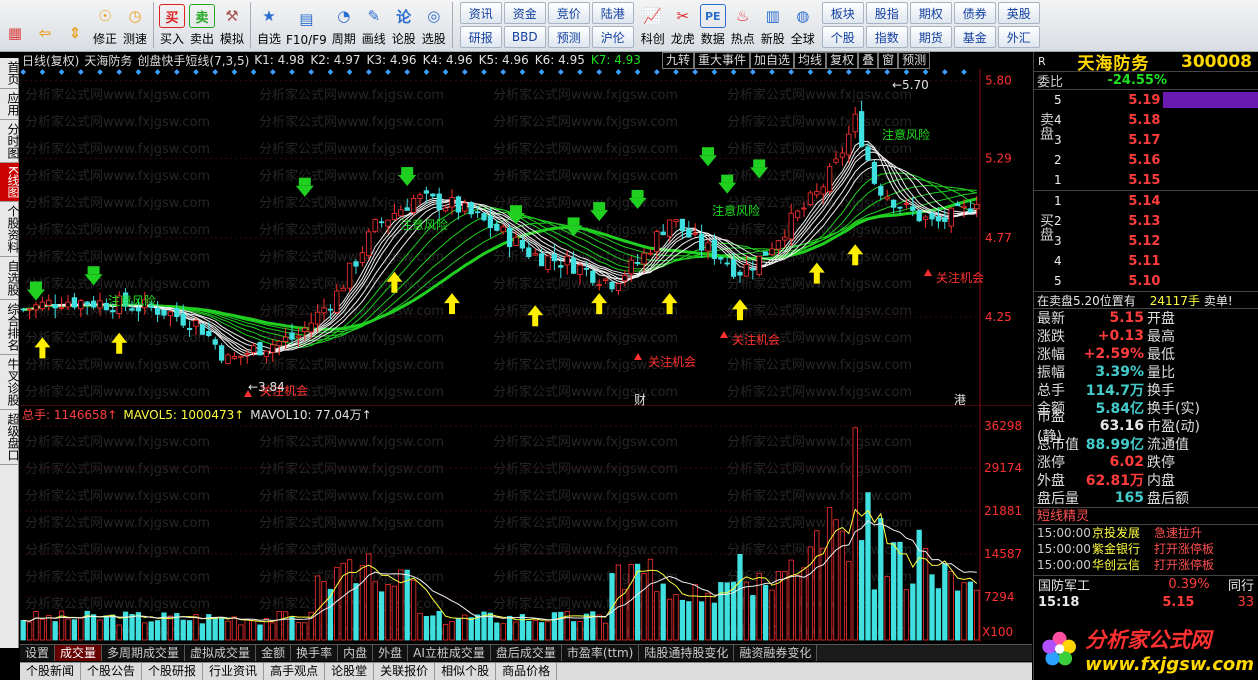 This screenshot has height=680, width=1258. What do you see at coordinates (1018, 13) in the screenshot?
I see `market-button-4: 英股` at bounding box center [1018, 13].